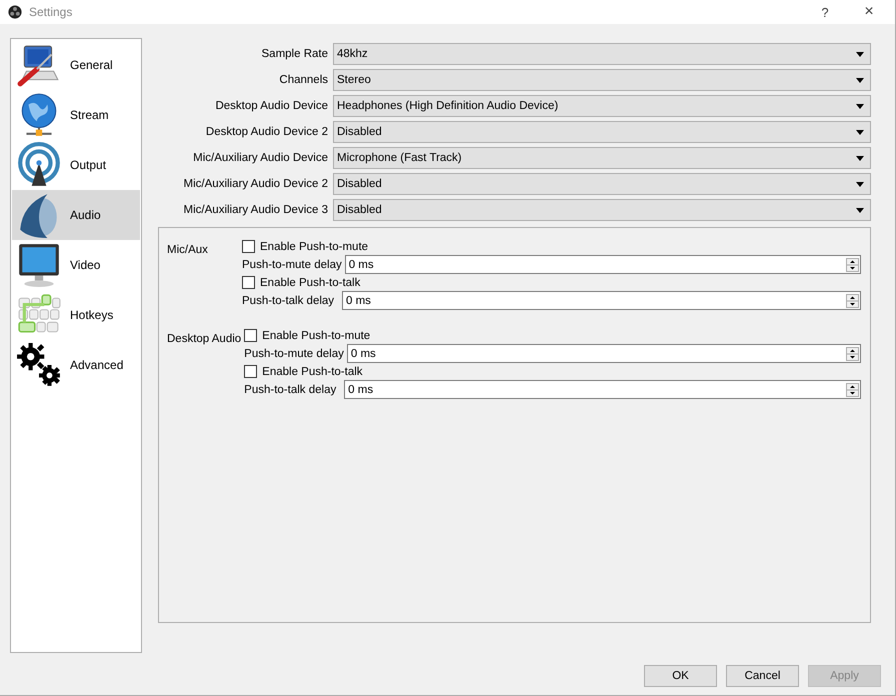  Describe the element at coordinates (76, 265) in the screenshot. I see `sidebar-item: Video` at that location.